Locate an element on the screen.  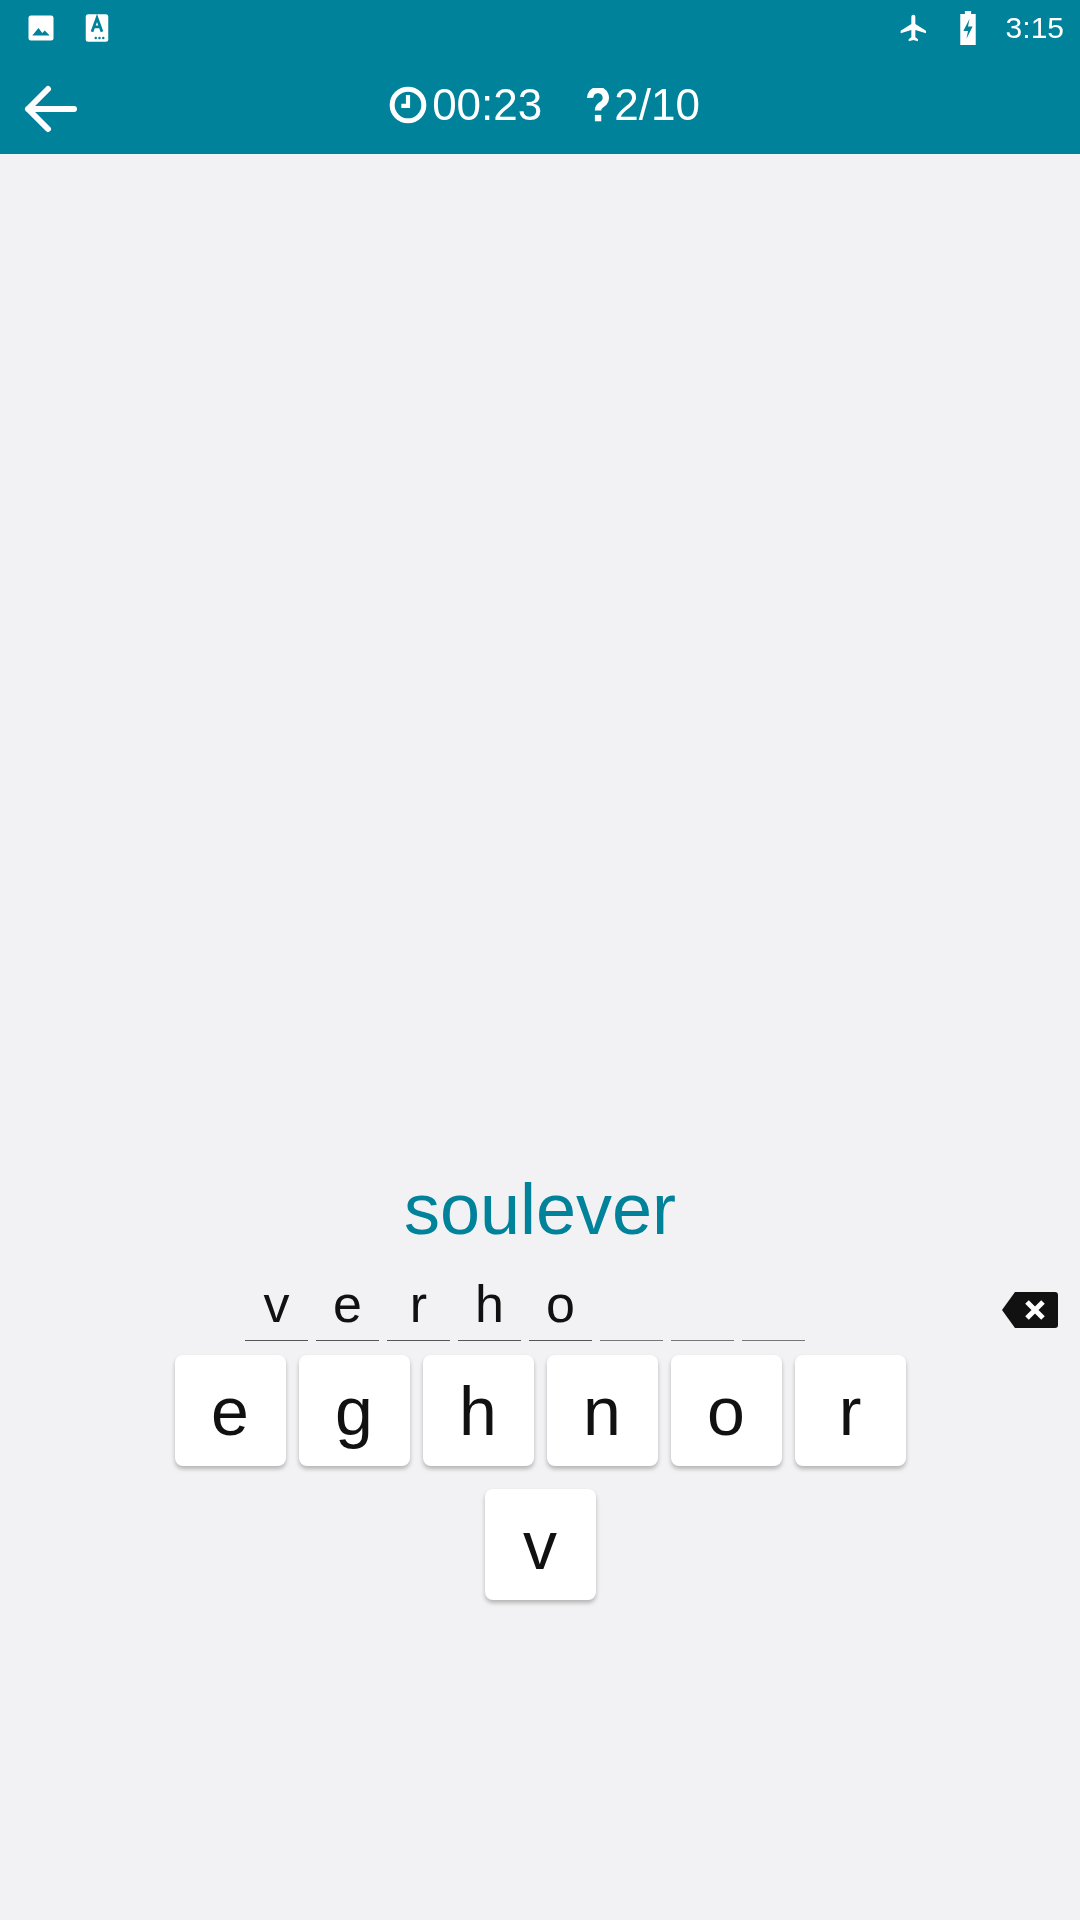
answer-letter: h is located at coordinates (489, 1307).